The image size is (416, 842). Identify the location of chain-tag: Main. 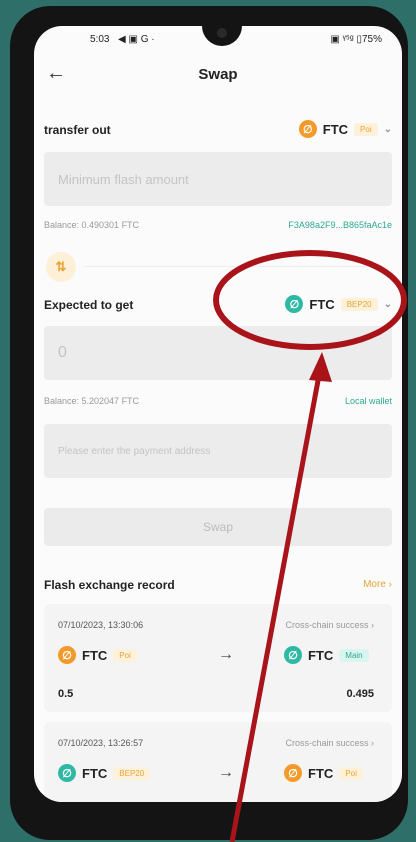
(354, 655).